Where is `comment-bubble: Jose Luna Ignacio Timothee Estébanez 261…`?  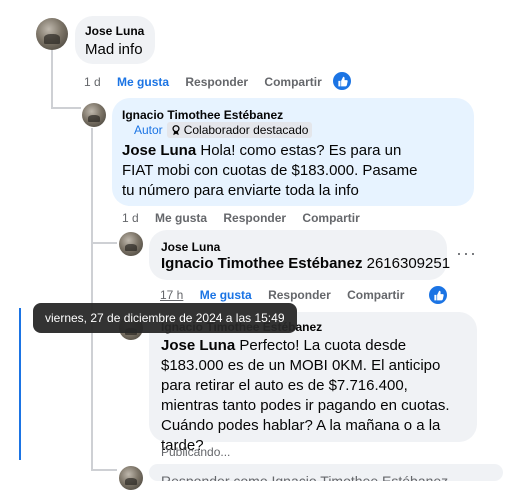
comment-bubble: Jose Luna Ignacio Timothee Estébanez 261… is located at coordinates (299, 255).